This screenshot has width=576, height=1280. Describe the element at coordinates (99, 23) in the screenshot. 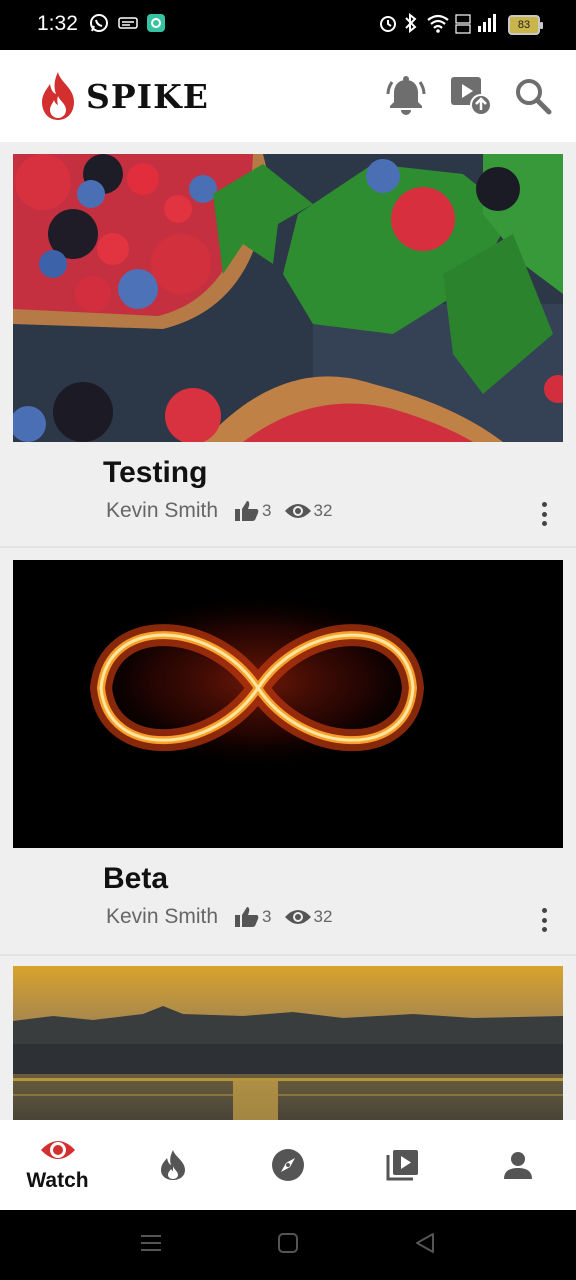

I see `whatsapp-icon` at that location.